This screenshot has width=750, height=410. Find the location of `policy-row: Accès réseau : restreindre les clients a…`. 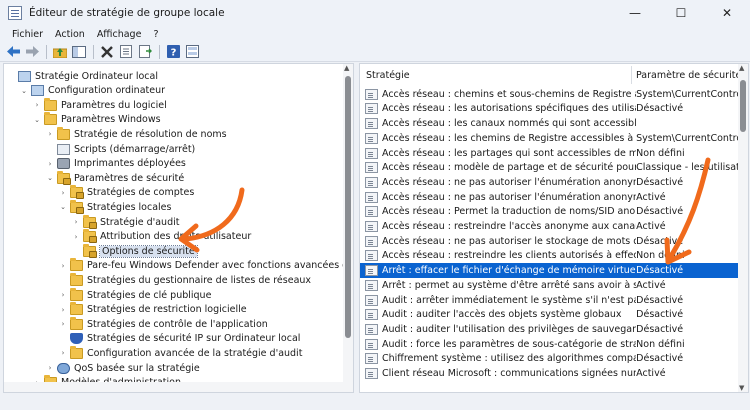

policy-row: Accès réseau : restreindre les clients a… is located at coordinates (550, 256).